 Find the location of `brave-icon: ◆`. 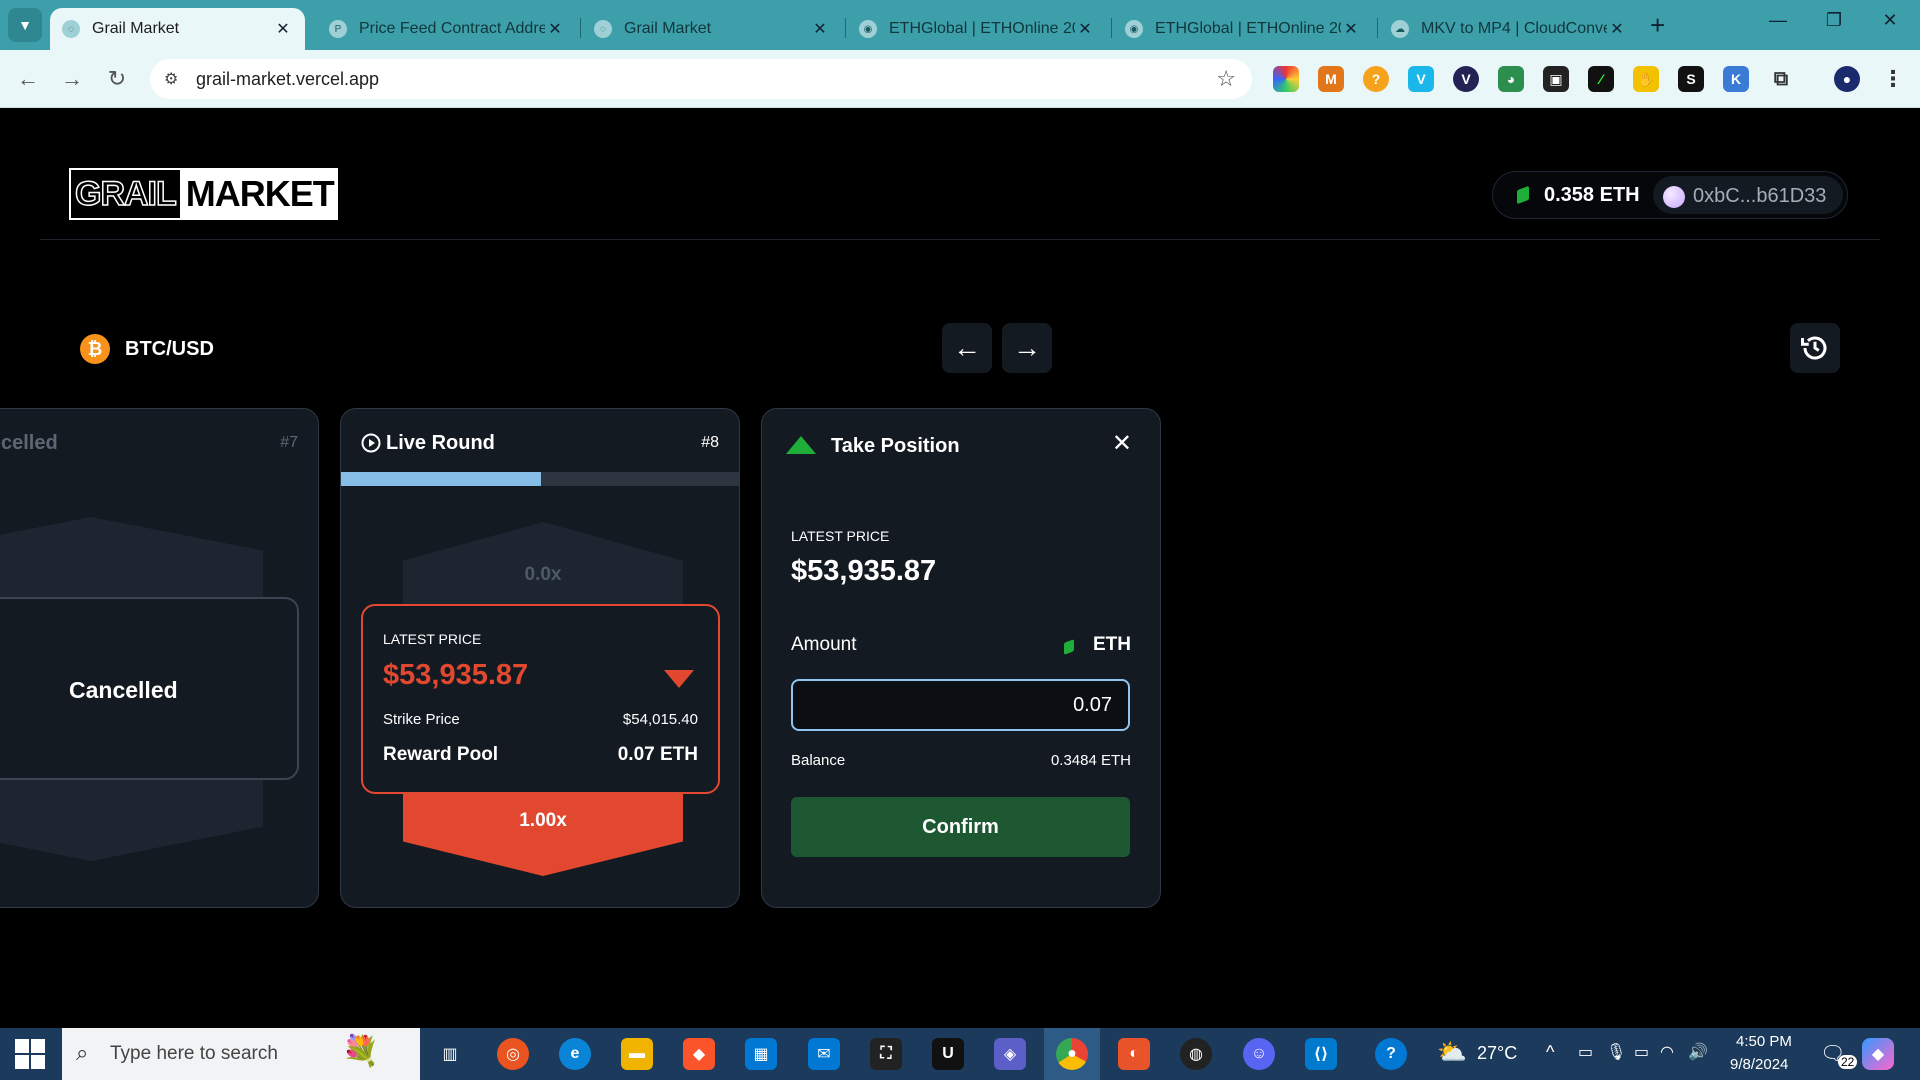

brave-icon: ◆ is located at coordinates (699, 1054).